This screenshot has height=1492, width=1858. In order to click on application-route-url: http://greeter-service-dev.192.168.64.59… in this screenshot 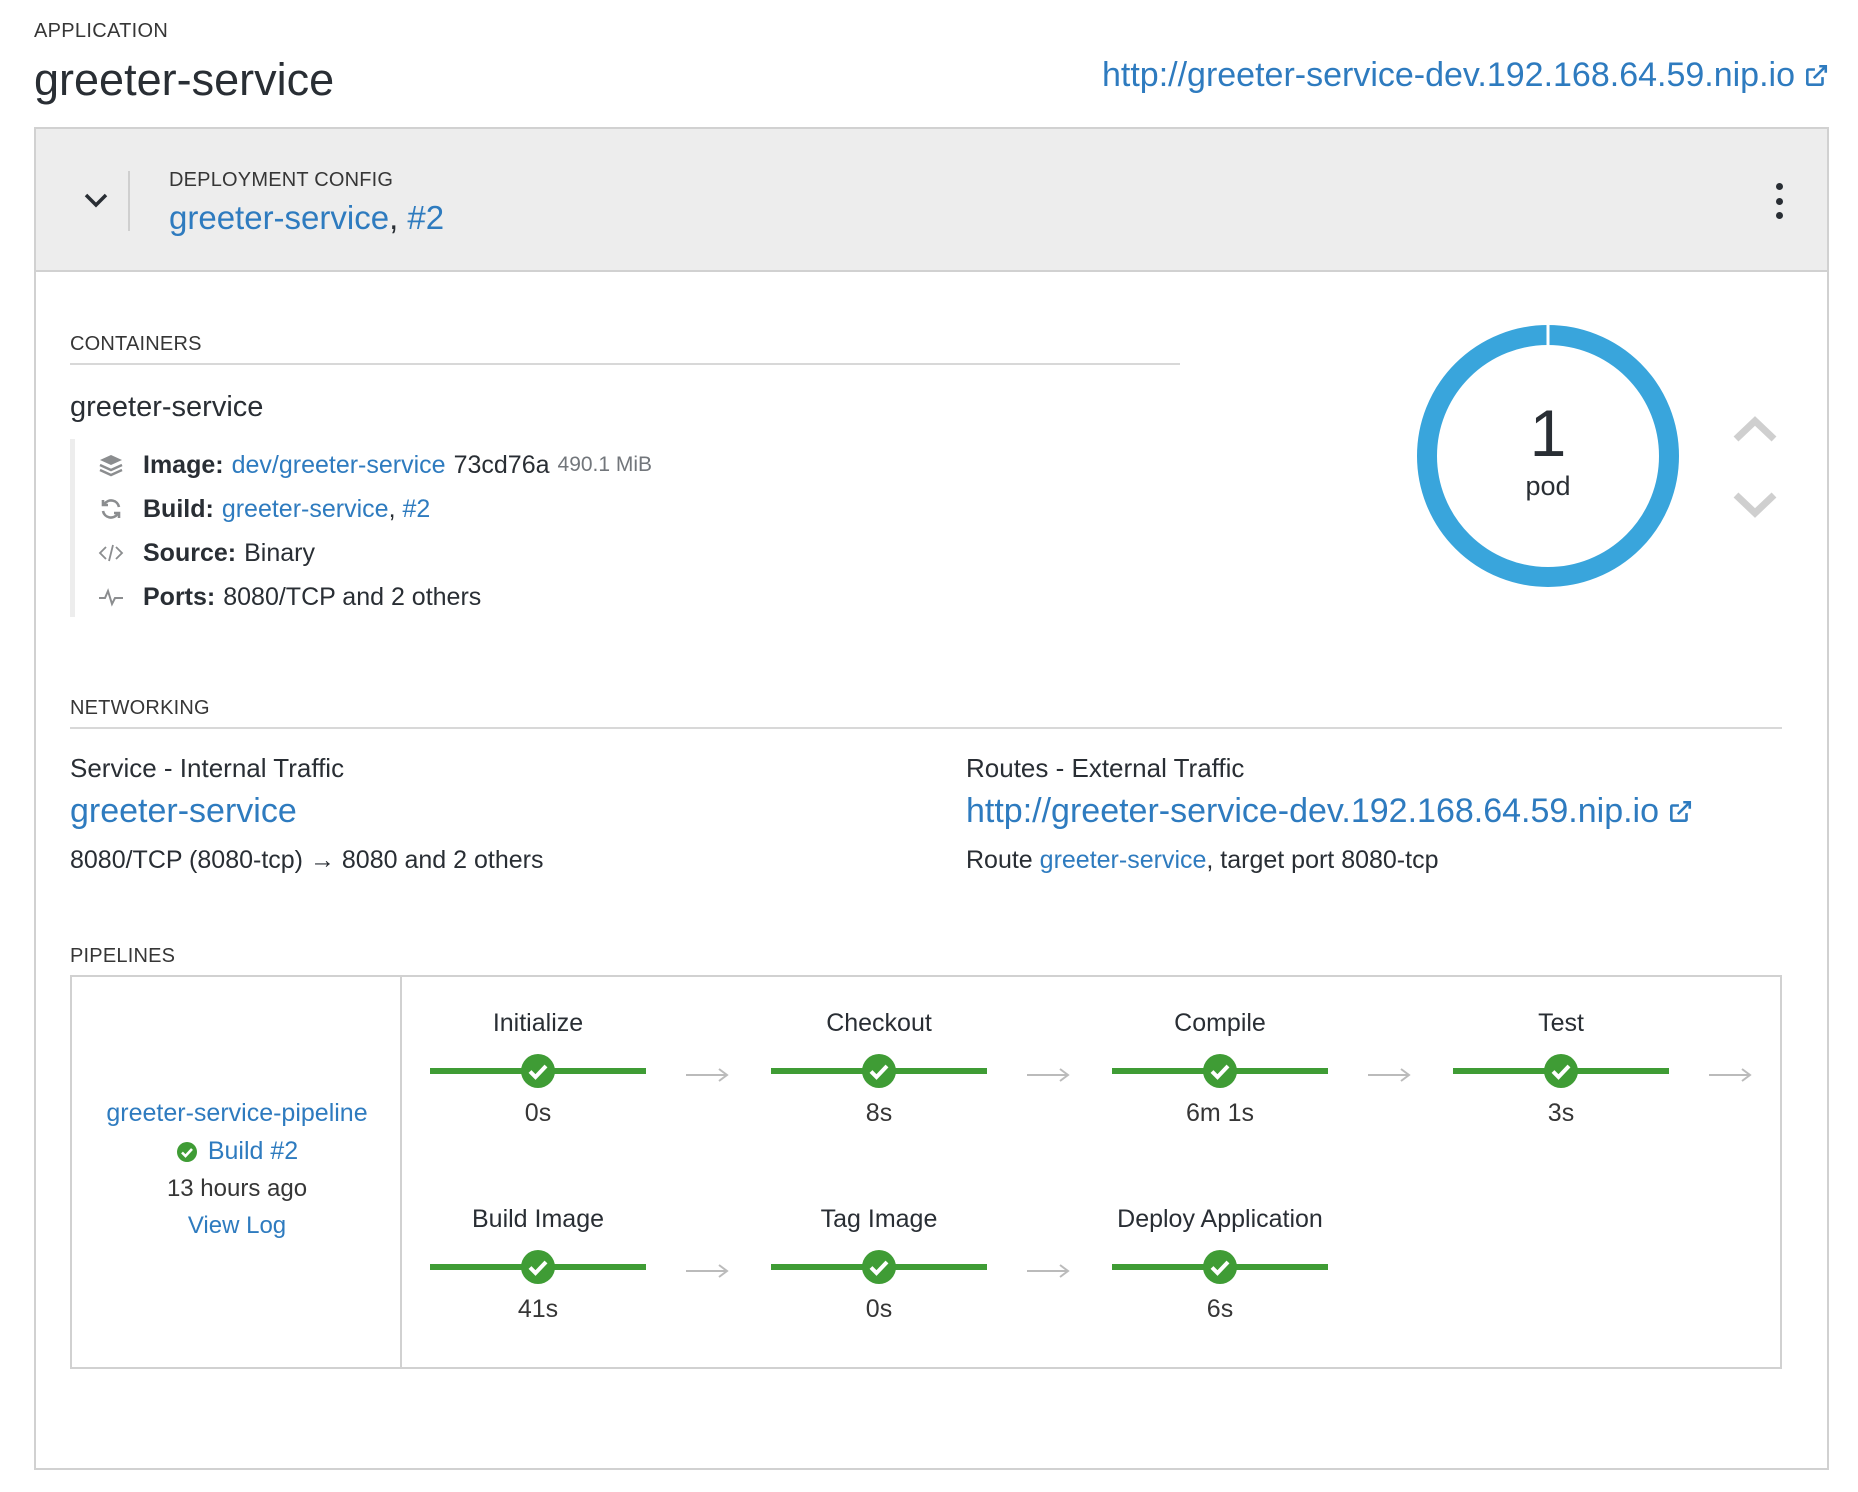, I will do `click(1448, 75)`.